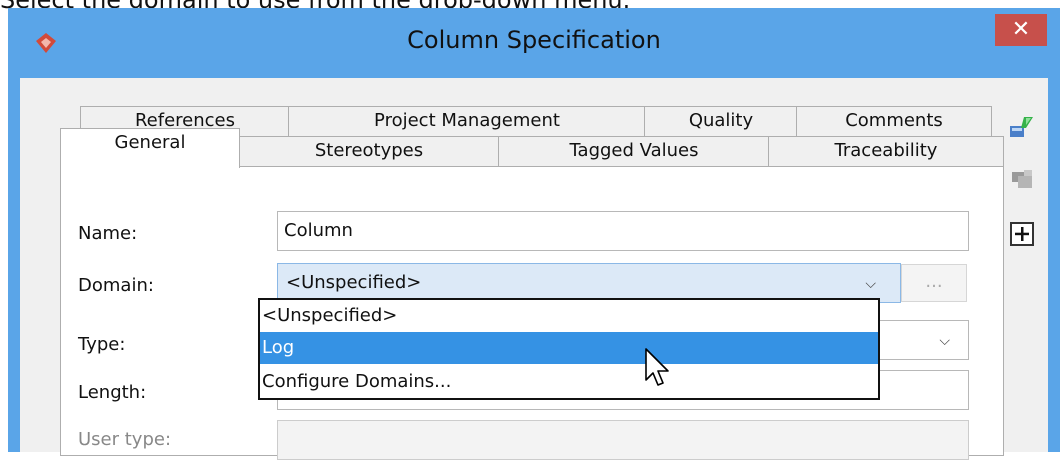  I want to click on close-button: ✕, so click(1021, 30).